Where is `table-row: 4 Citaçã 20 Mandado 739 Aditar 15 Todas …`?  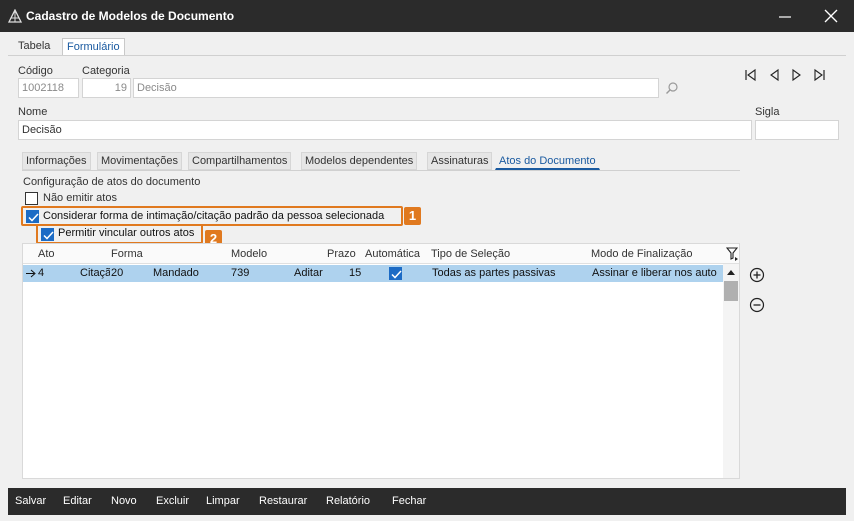
table-row: 4 Citaçã 20 Mandado 739 Aditar 15 Todas … is located at coordinates (373, 273).